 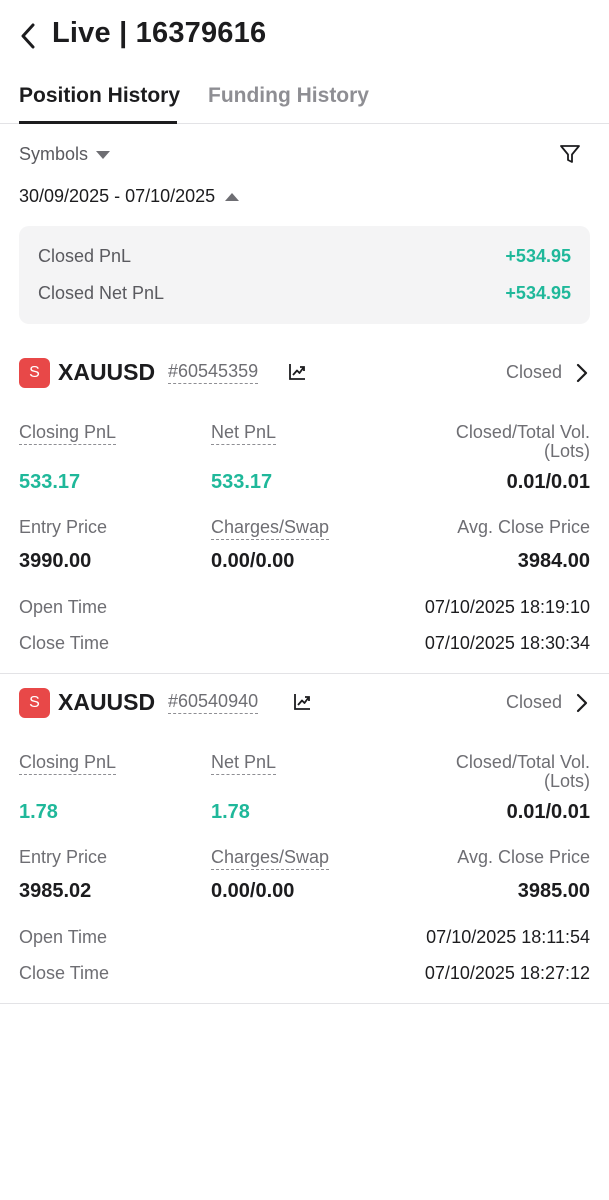 What do you see at coordinates (85, 256) in the screenshot?
I see `closed-pnl-label: Closed PnL` at bounding box center [85, 256].